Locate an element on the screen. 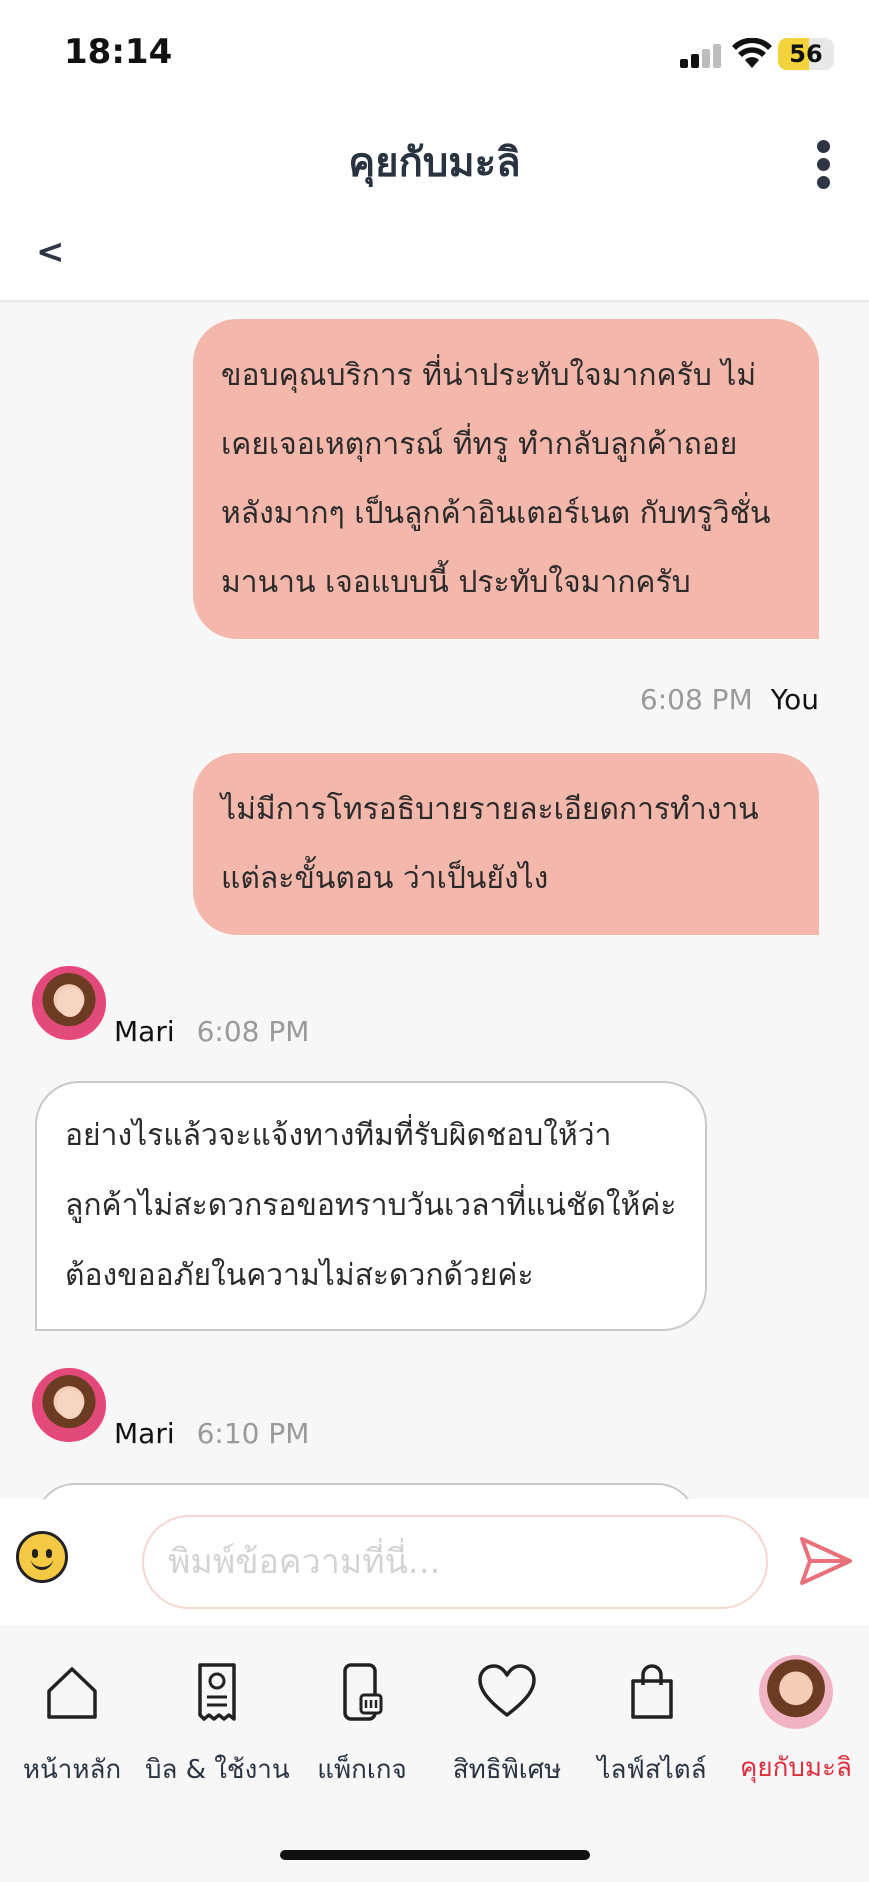  nav-item-bill: บิล & ใช้งาน is located at coordinates (217, 1725).